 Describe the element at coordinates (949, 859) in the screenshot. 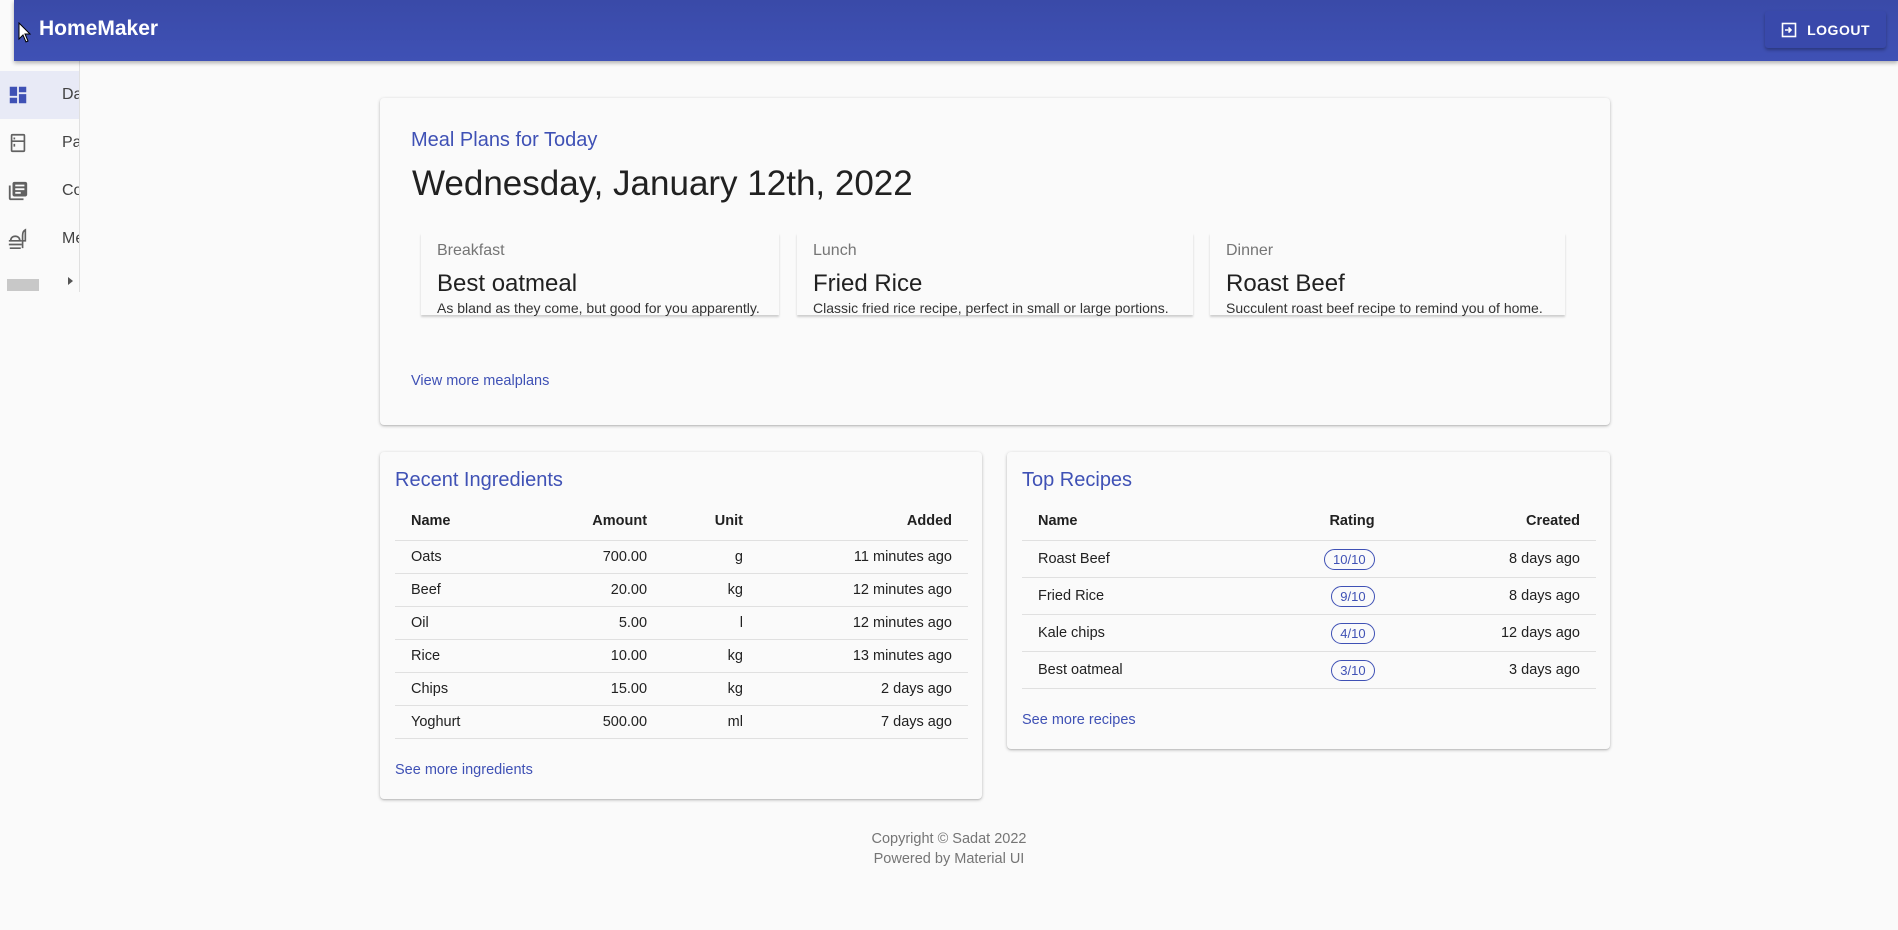

I see `footer-powered-by: Powered by Material UI` at that location.